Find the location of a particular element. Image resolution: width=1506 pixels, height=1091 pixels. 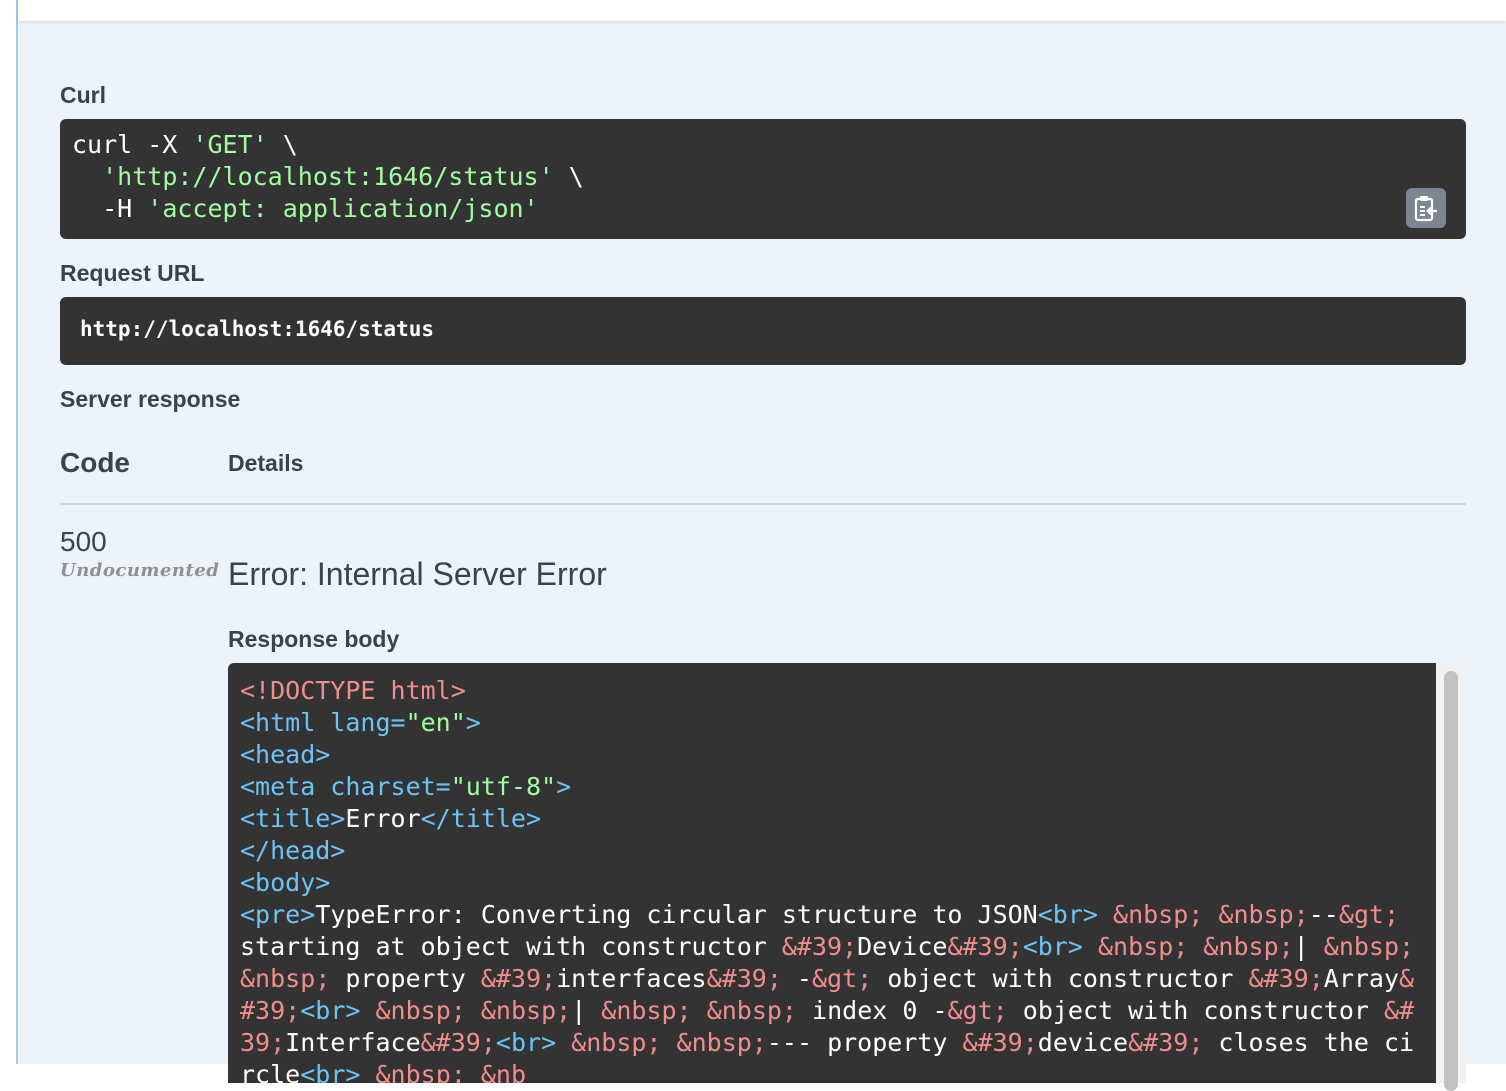

copy-to-clipboard-icon is located at coordinates (1425, 209).